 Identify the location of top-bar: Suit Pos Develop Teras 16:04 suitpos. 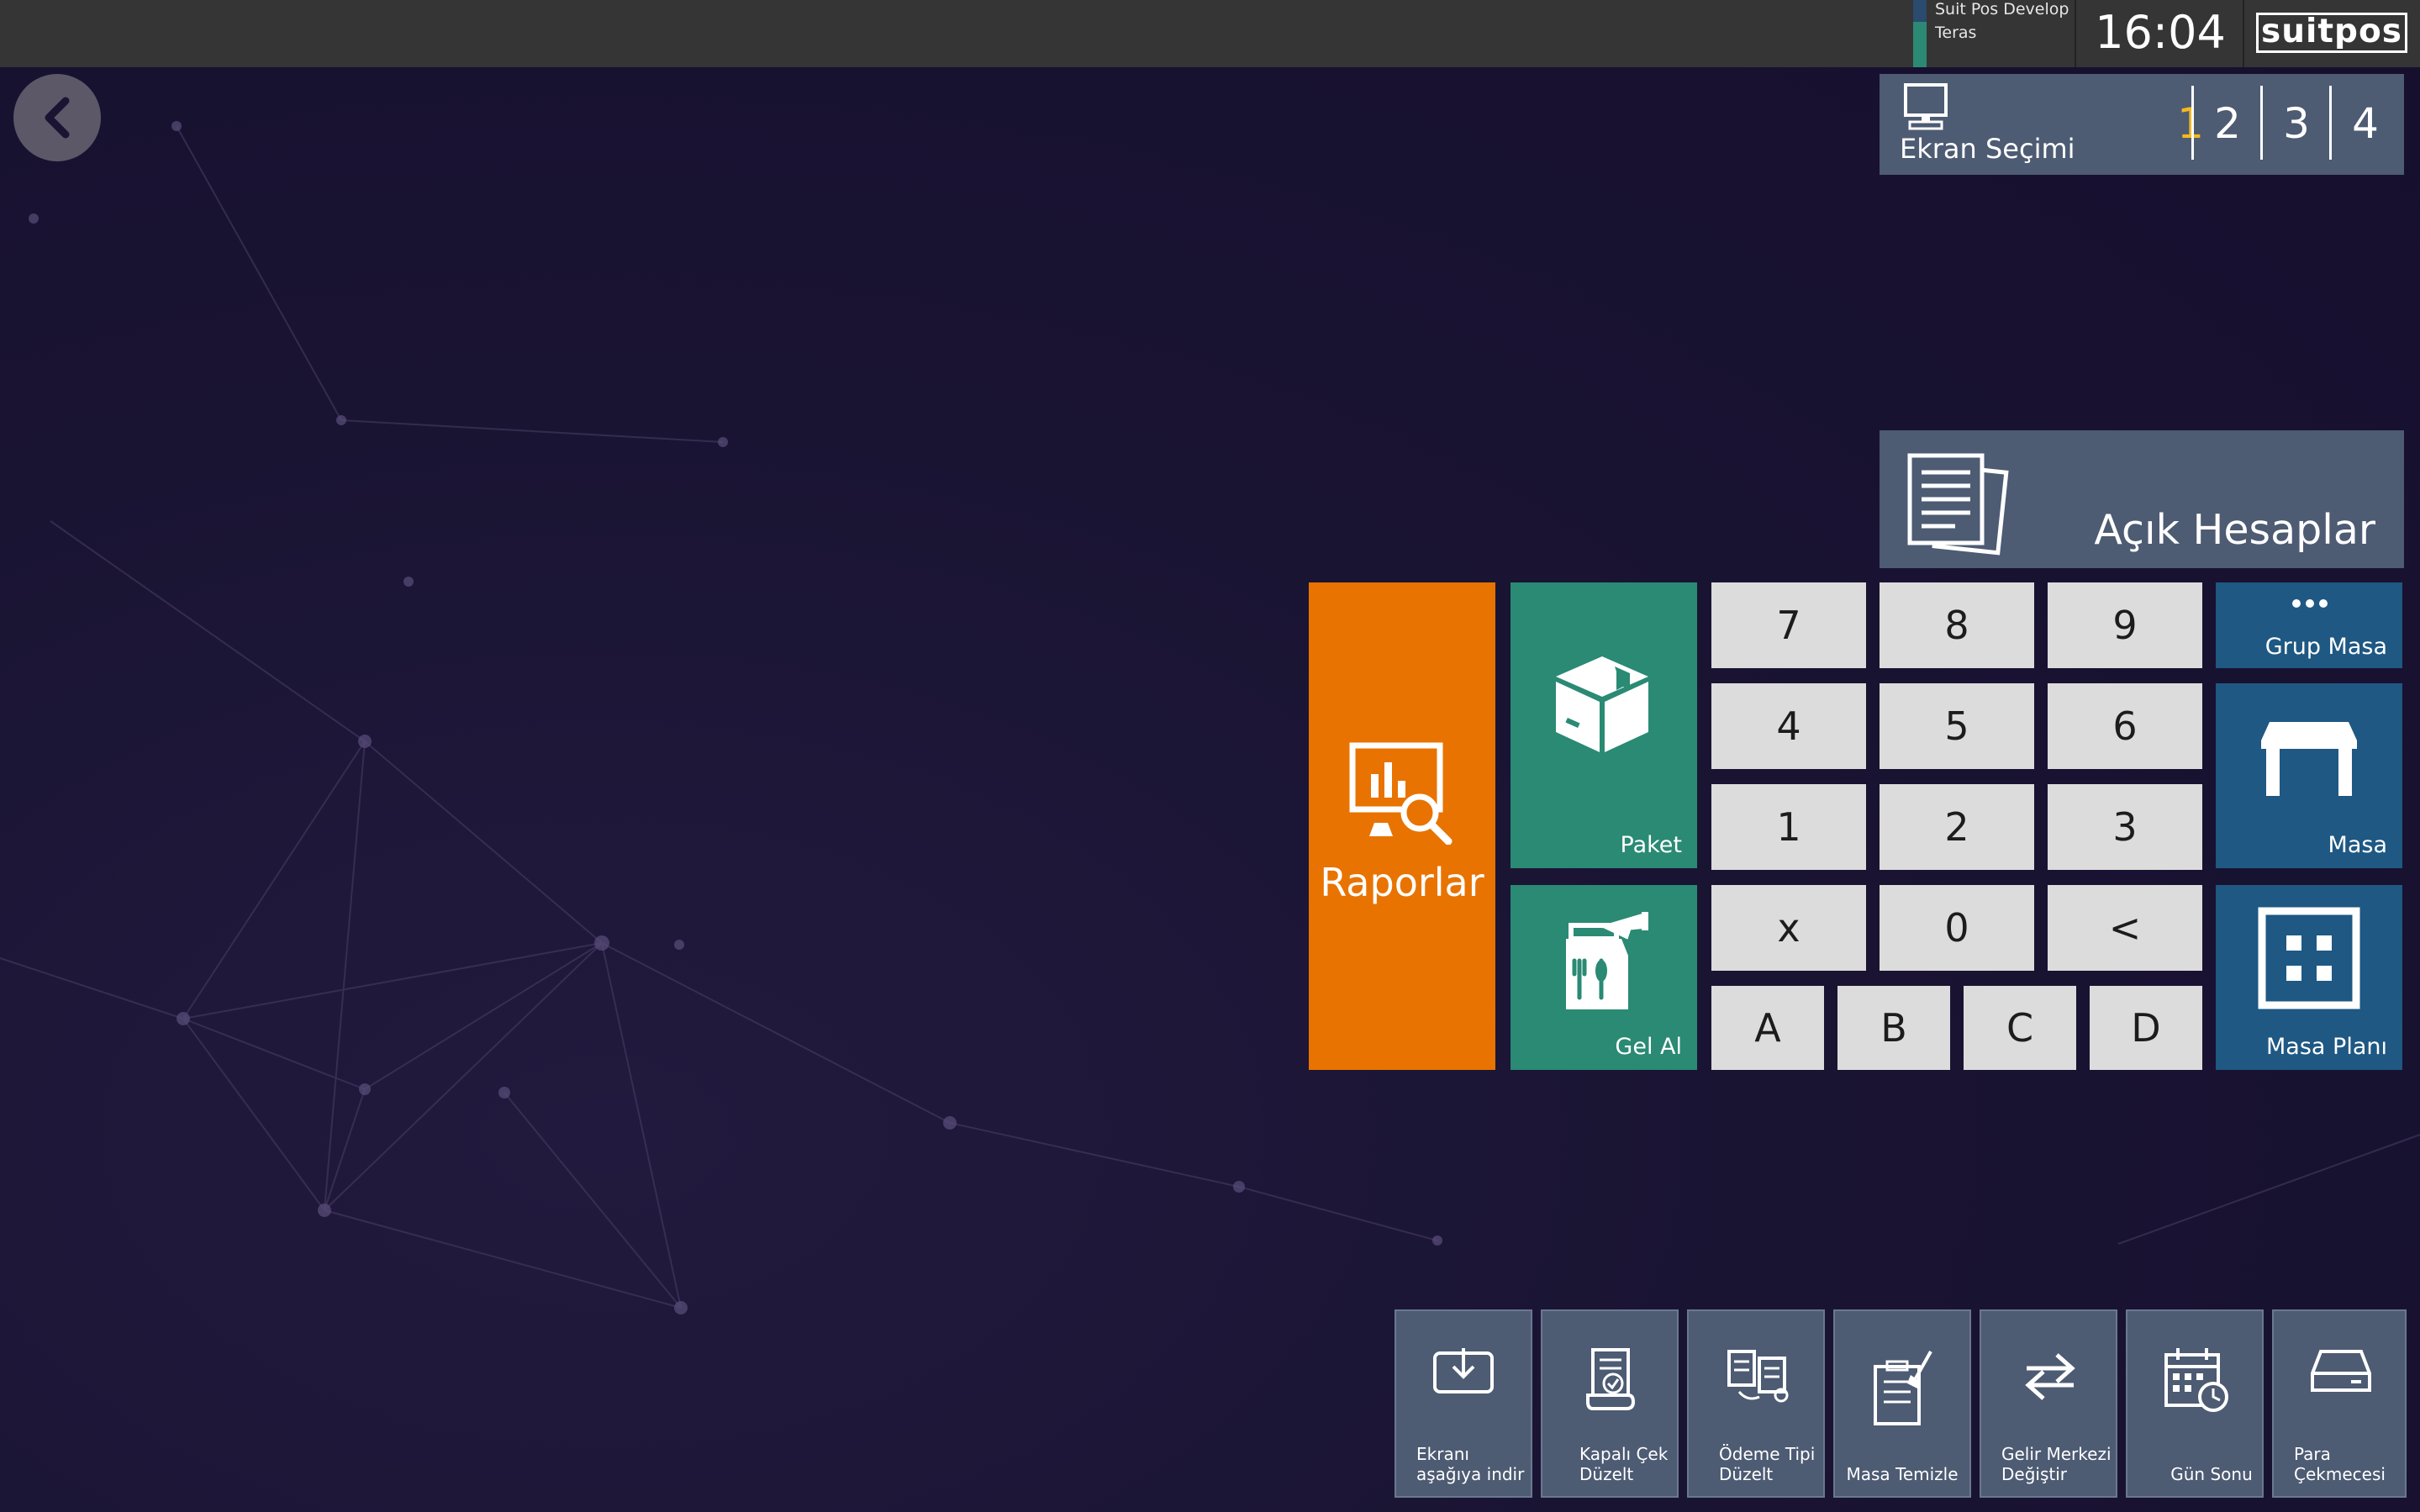
(1210, 33).